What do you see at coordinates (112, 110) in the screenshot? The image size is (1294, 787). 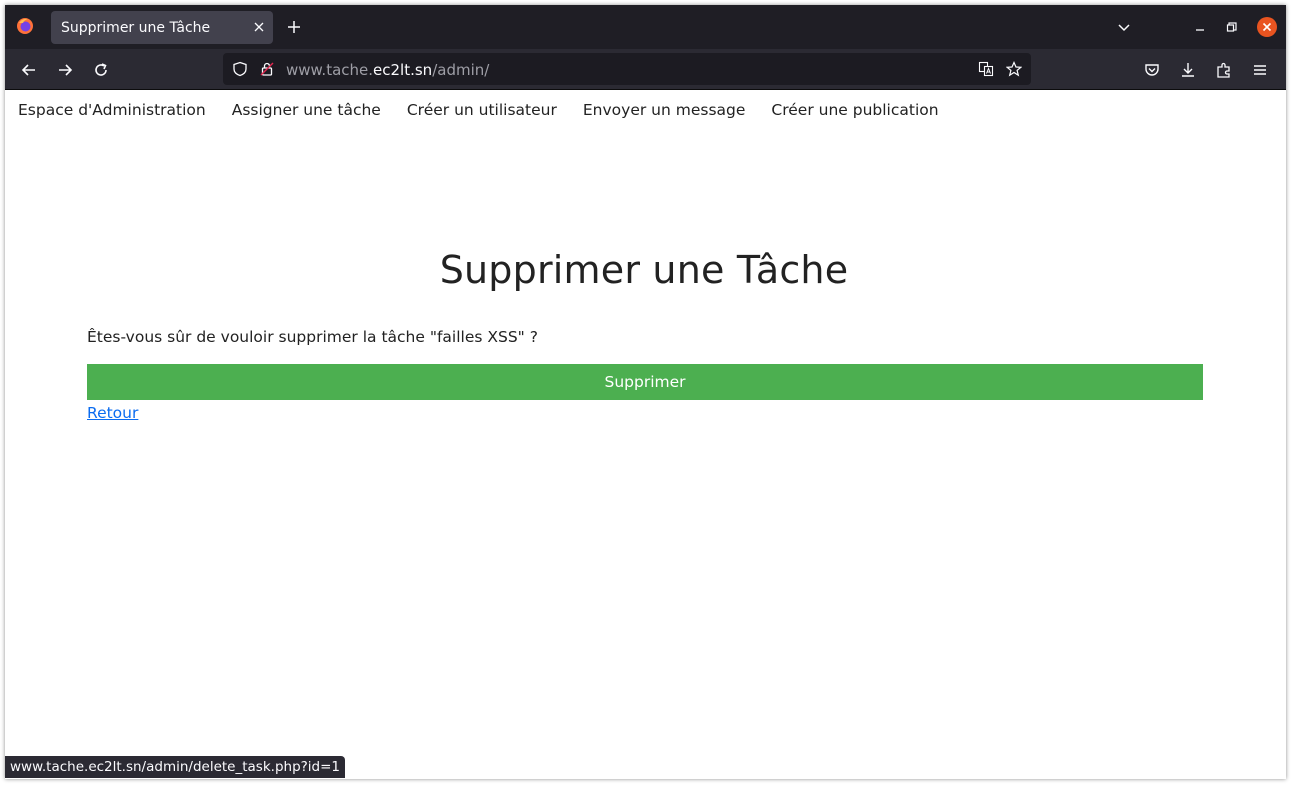 I see `menu-item-espace-administration: Espace d'Administration` at bounding box center [112, 110].